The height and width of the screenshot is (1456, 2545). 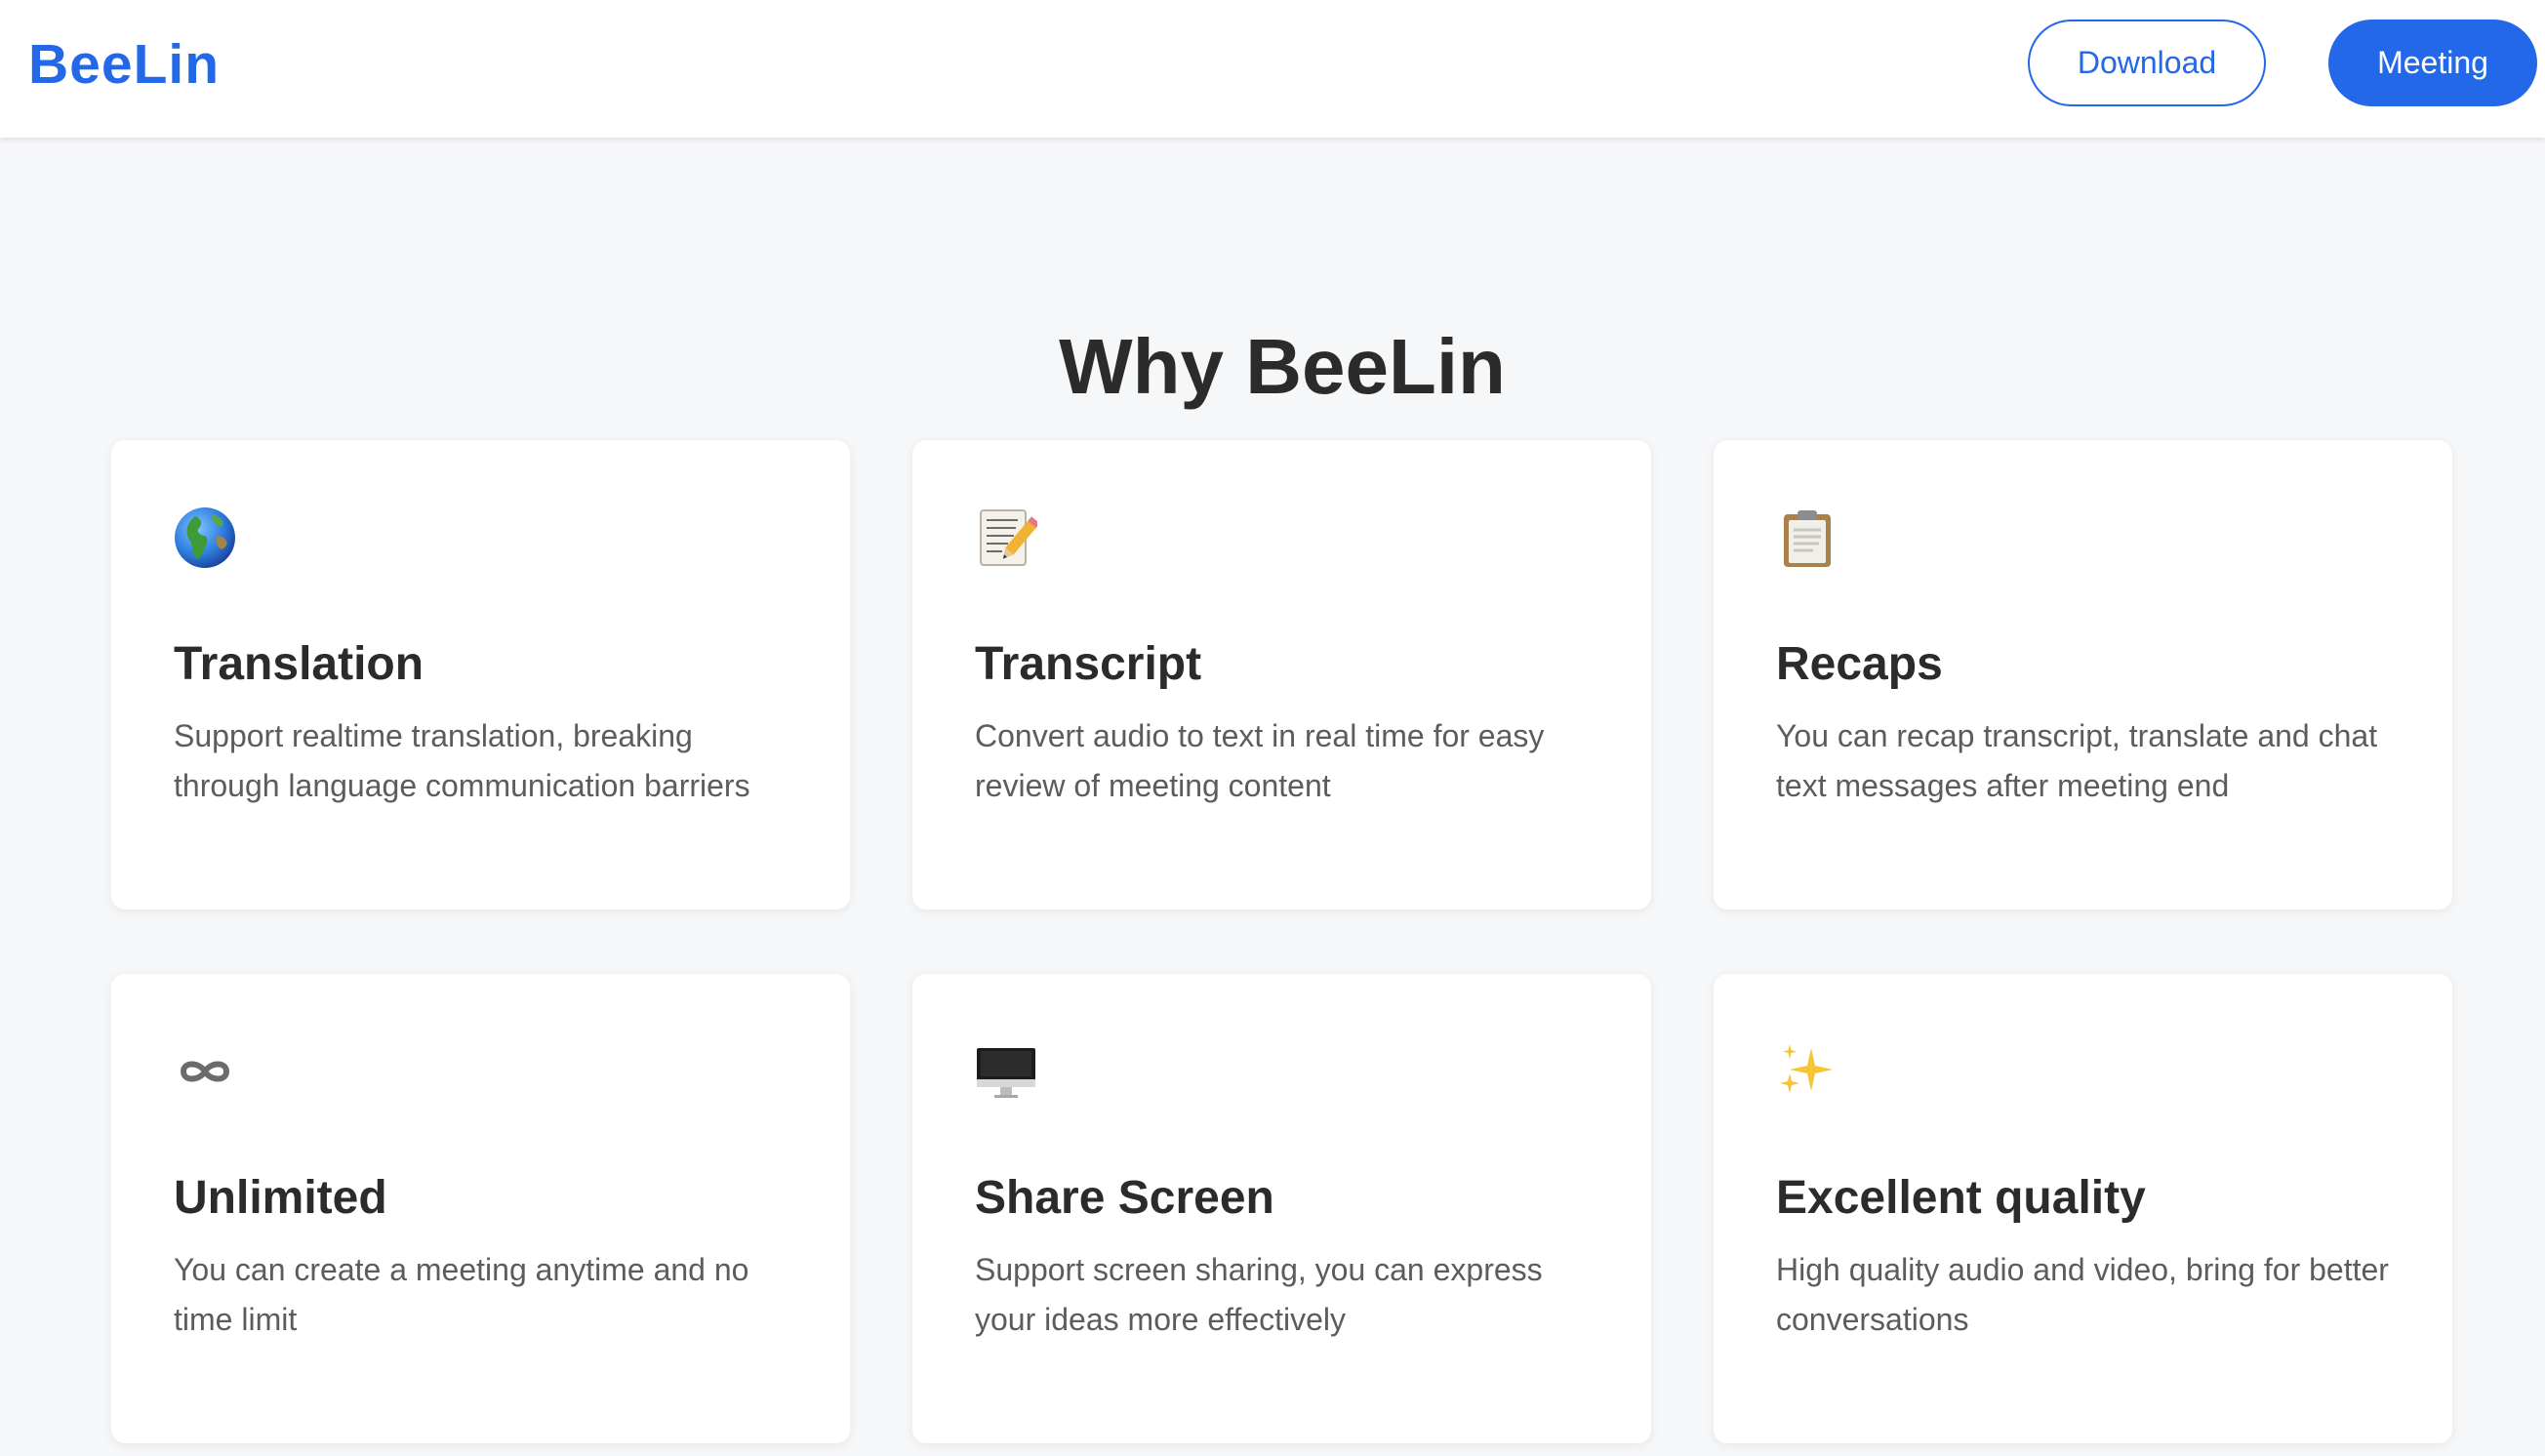 What do you see at coordinates (1006, 537) in the screenshot?
I see `memo-pencil-icon` at bounding box center [1006, 537].